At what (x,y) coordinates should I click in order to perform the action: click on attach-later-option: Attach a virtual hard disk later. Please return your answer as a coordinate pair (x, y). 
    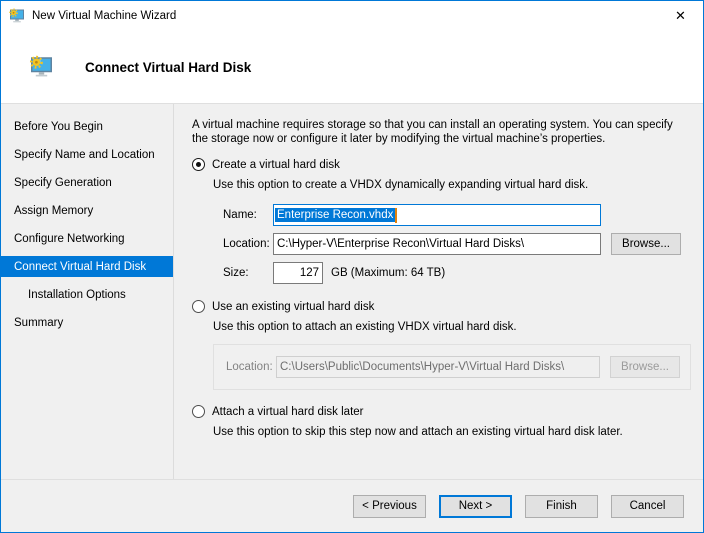
    Looking at the image, I should click on (441, 411).